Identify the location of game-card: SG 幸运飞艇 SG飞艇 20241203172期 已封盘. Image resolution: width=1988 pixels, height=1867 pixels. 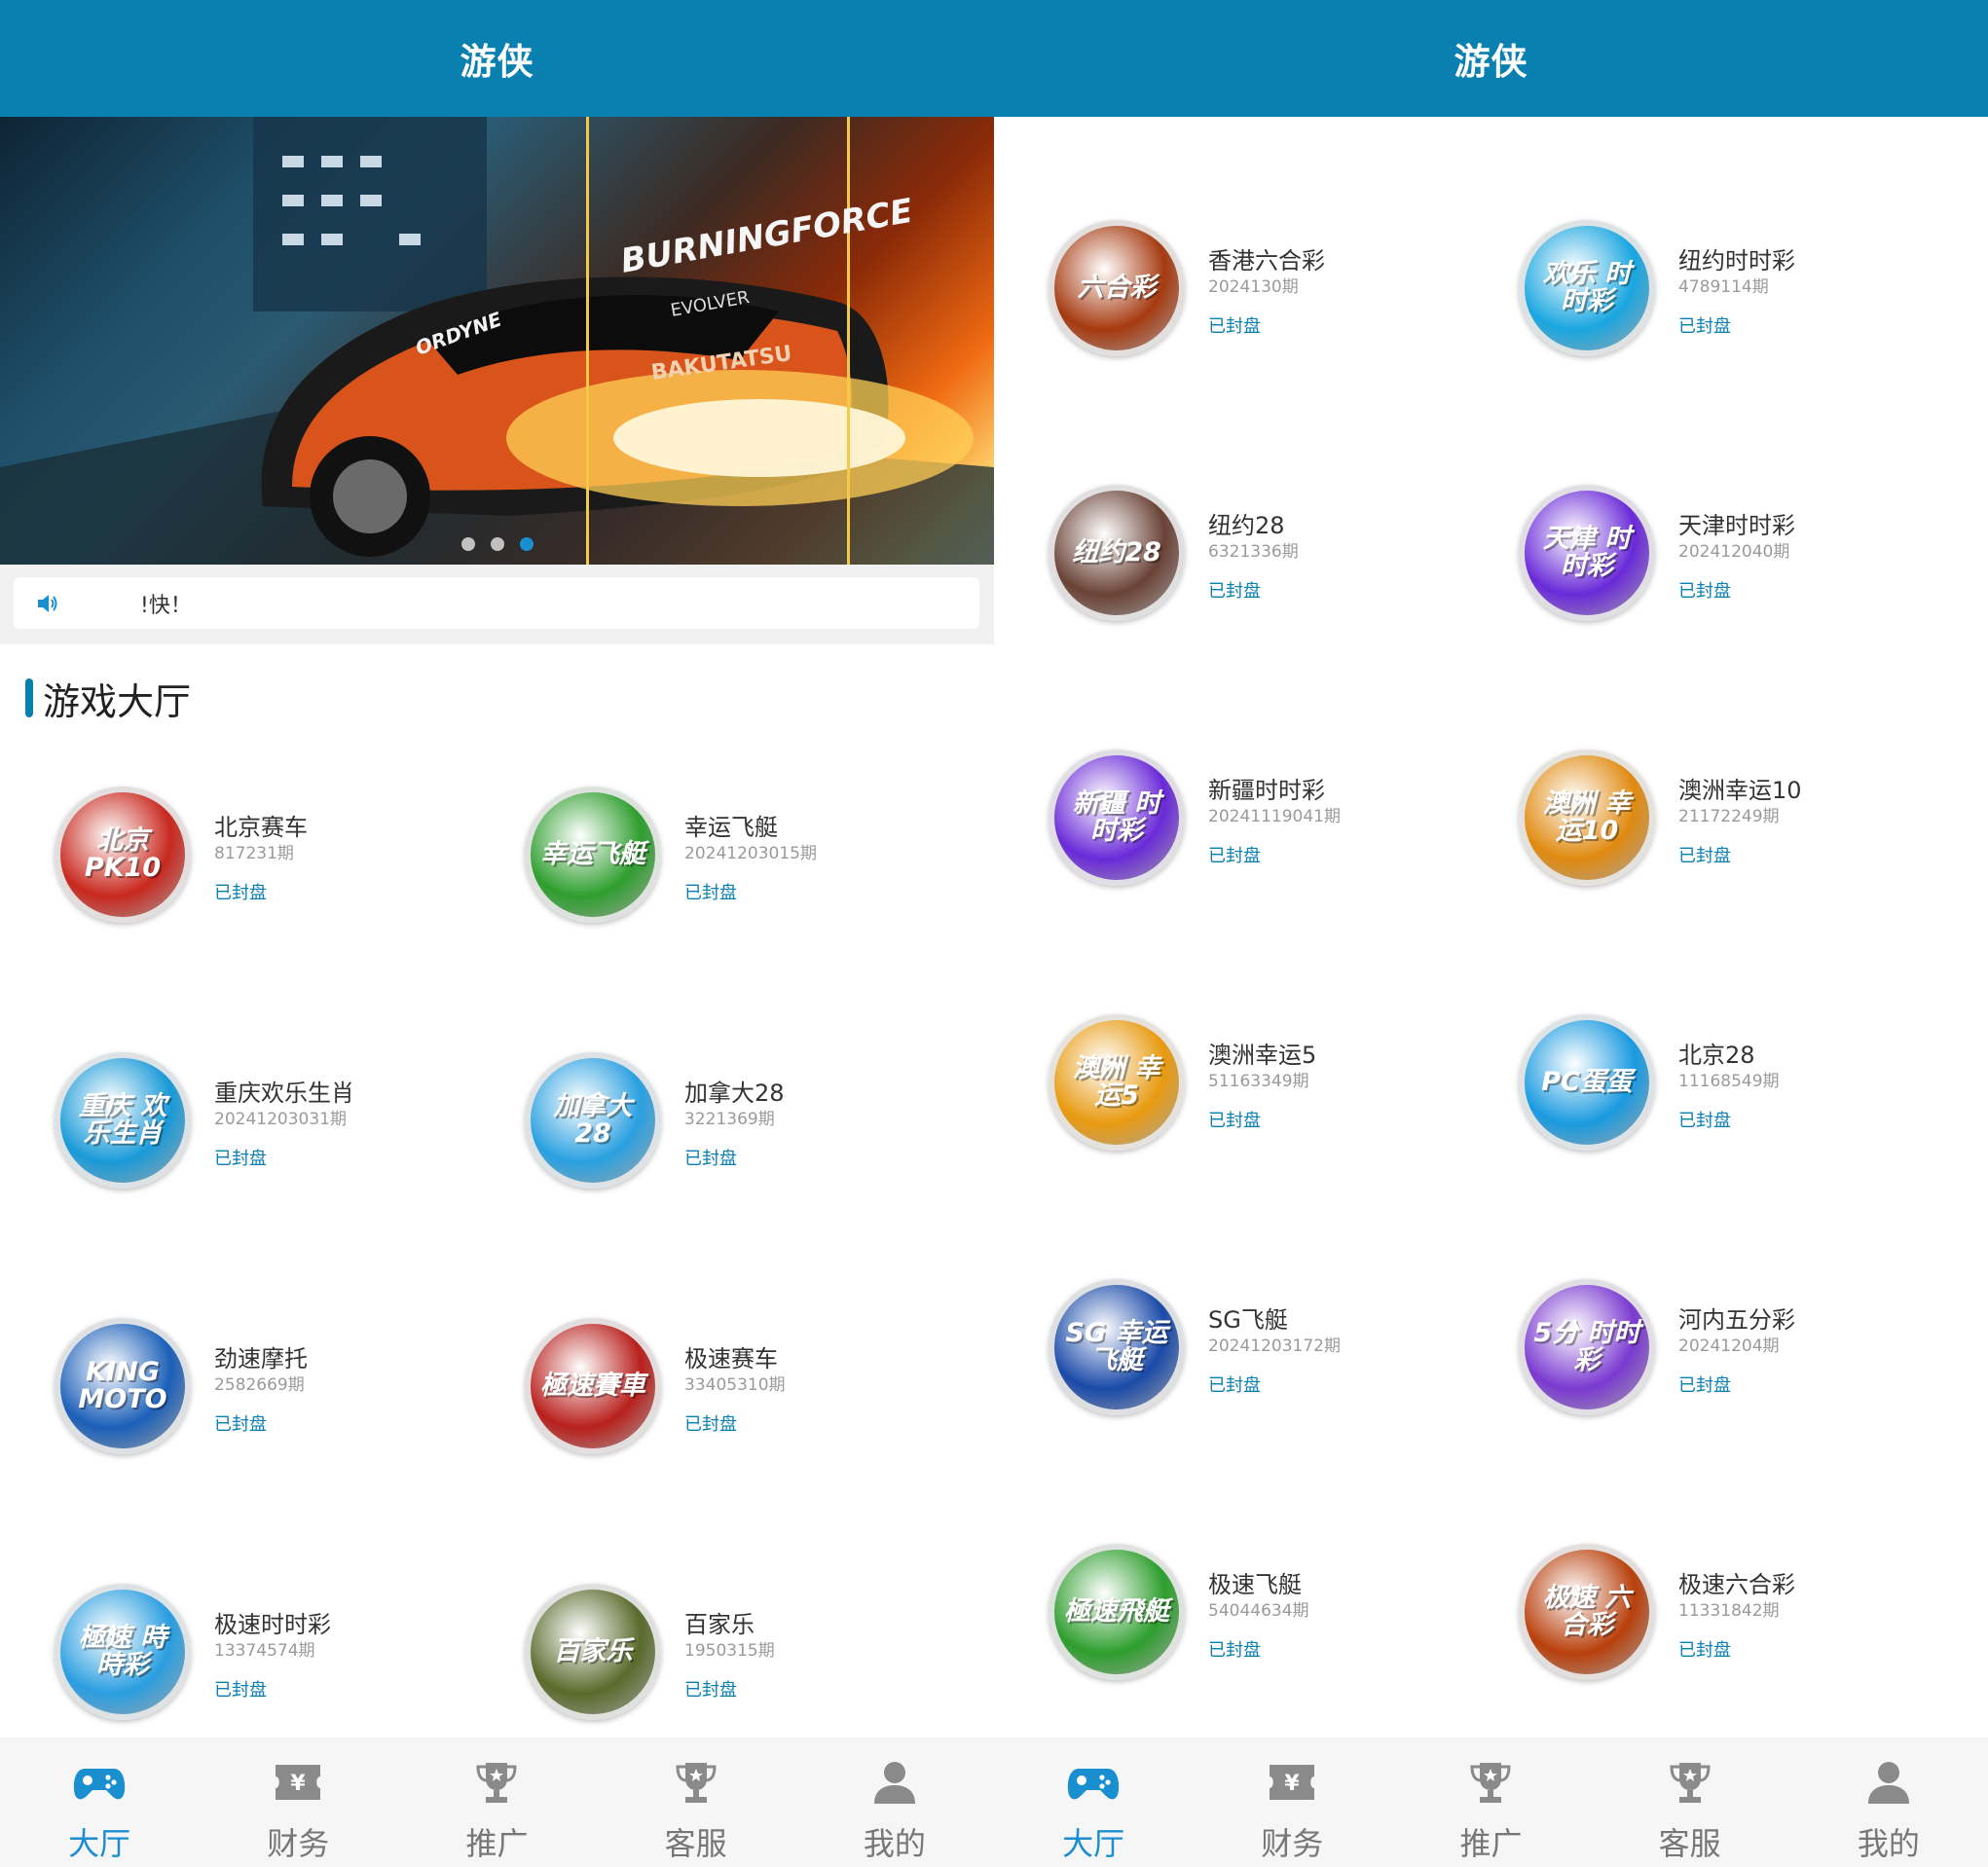
(1282, 1352).